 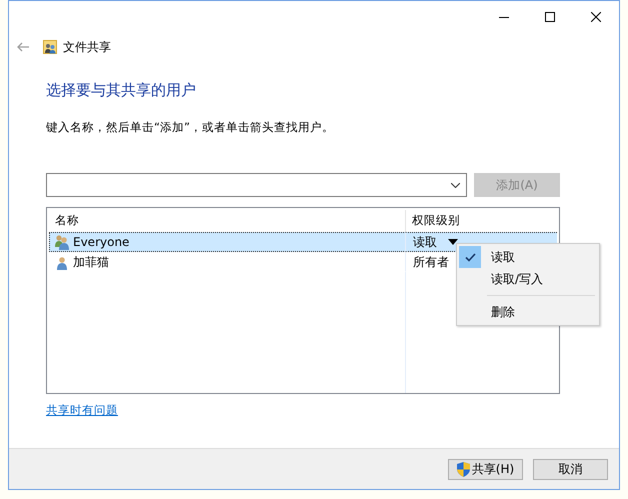 What do you see at coordinates (82, 410) in the screenshot?
I see `help-link: 共享时有问题` at bounding box center [82, 410].